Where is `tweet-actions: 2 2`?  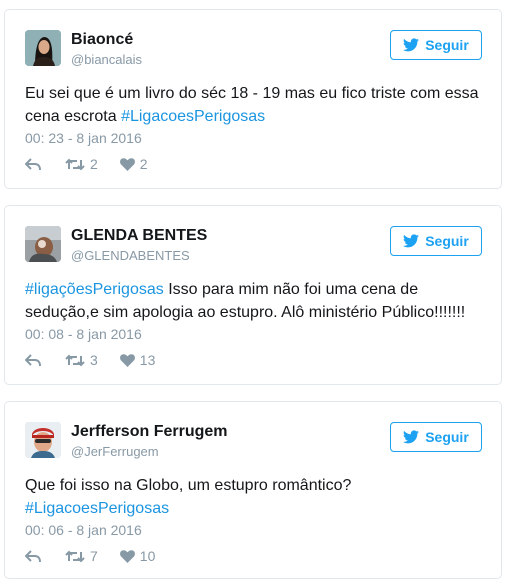
tweet-actions: 2 2 is located at coordinates (86, 164).